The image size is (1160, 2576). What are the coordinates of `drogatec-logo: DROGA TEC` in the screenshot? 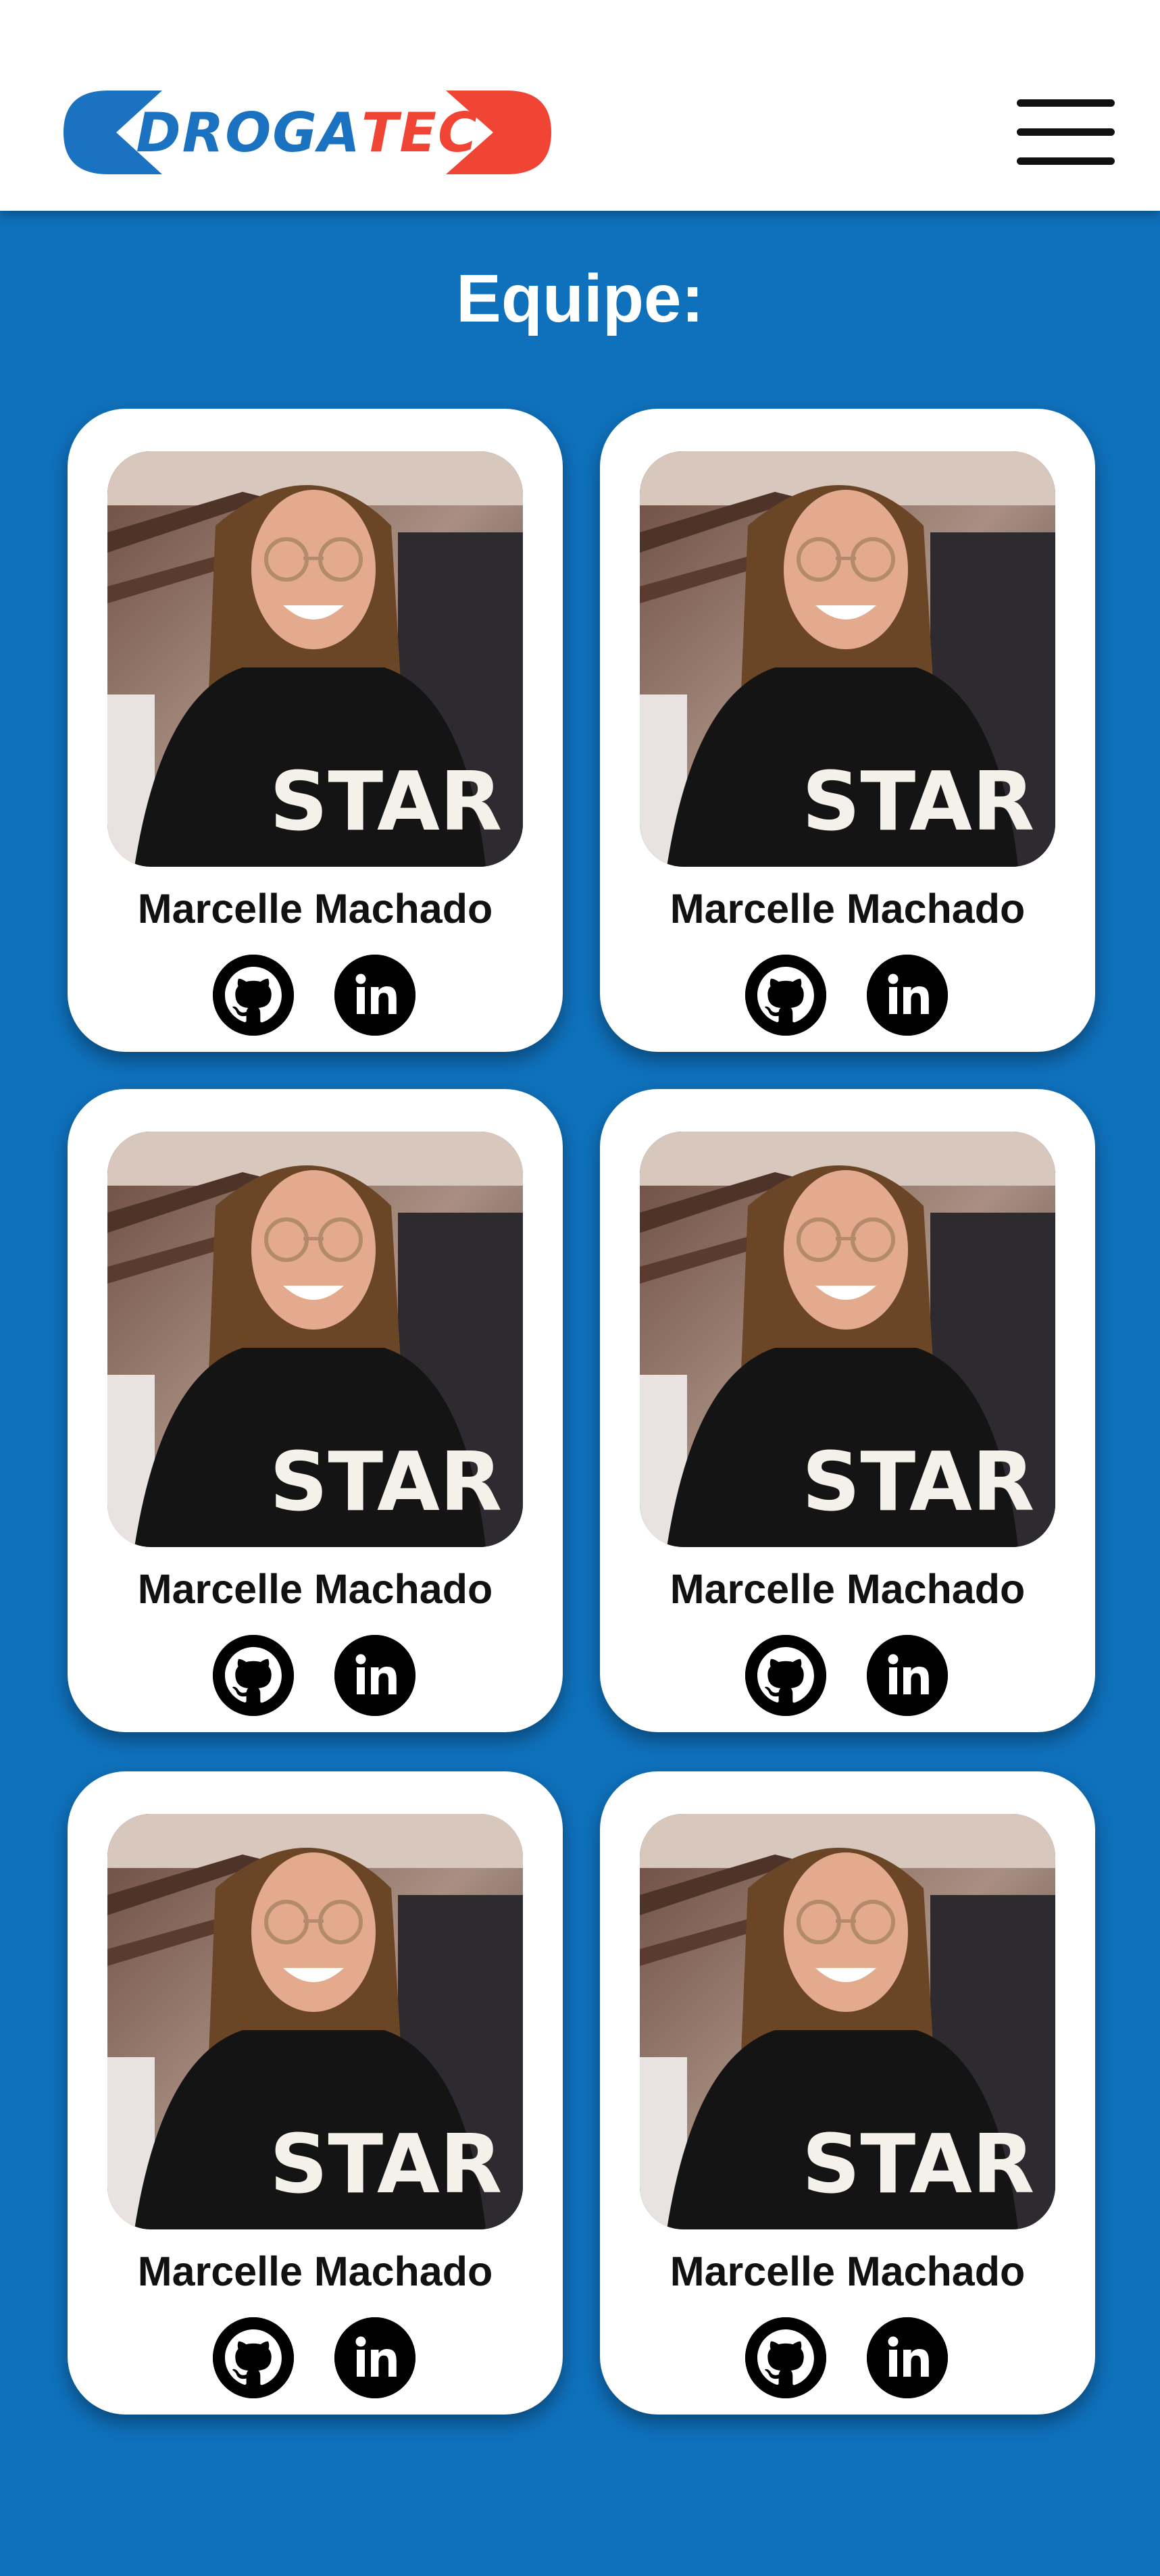 It's located at (307, 132).